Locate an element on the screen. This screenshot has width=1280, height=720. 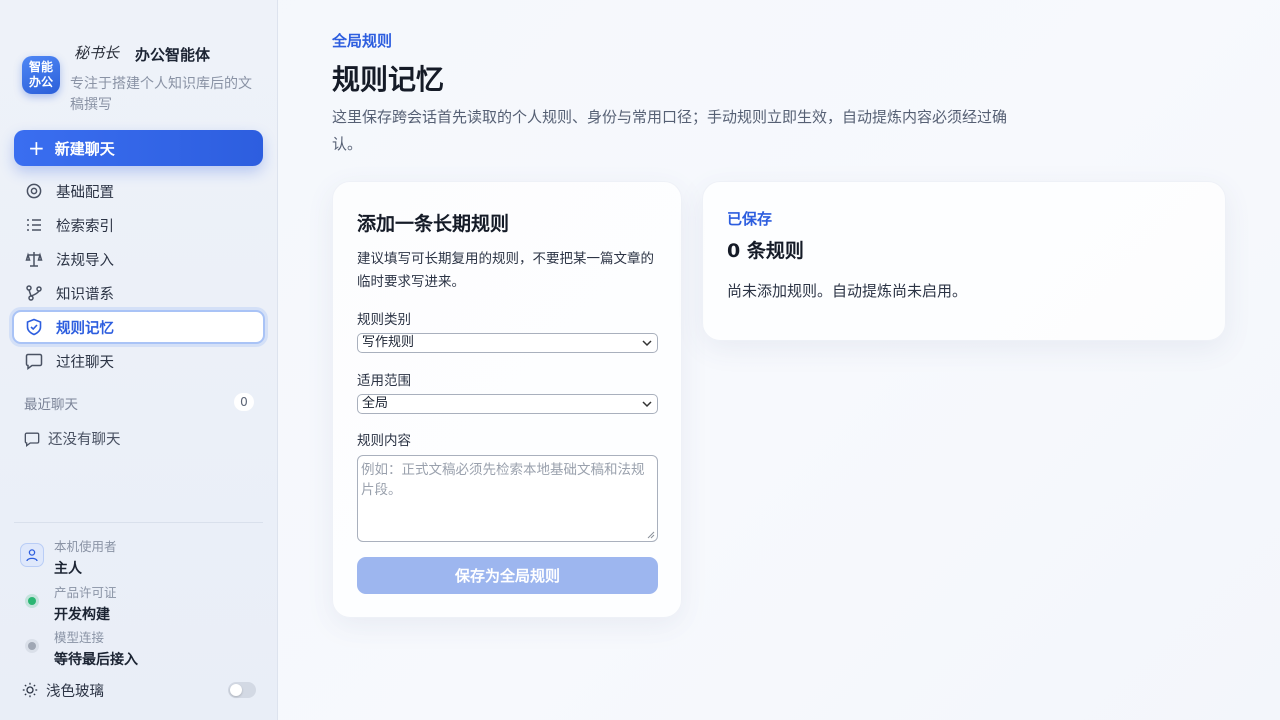
sidebar-item-past-chats: 过往聊天 is located at coordinates (138, 361).